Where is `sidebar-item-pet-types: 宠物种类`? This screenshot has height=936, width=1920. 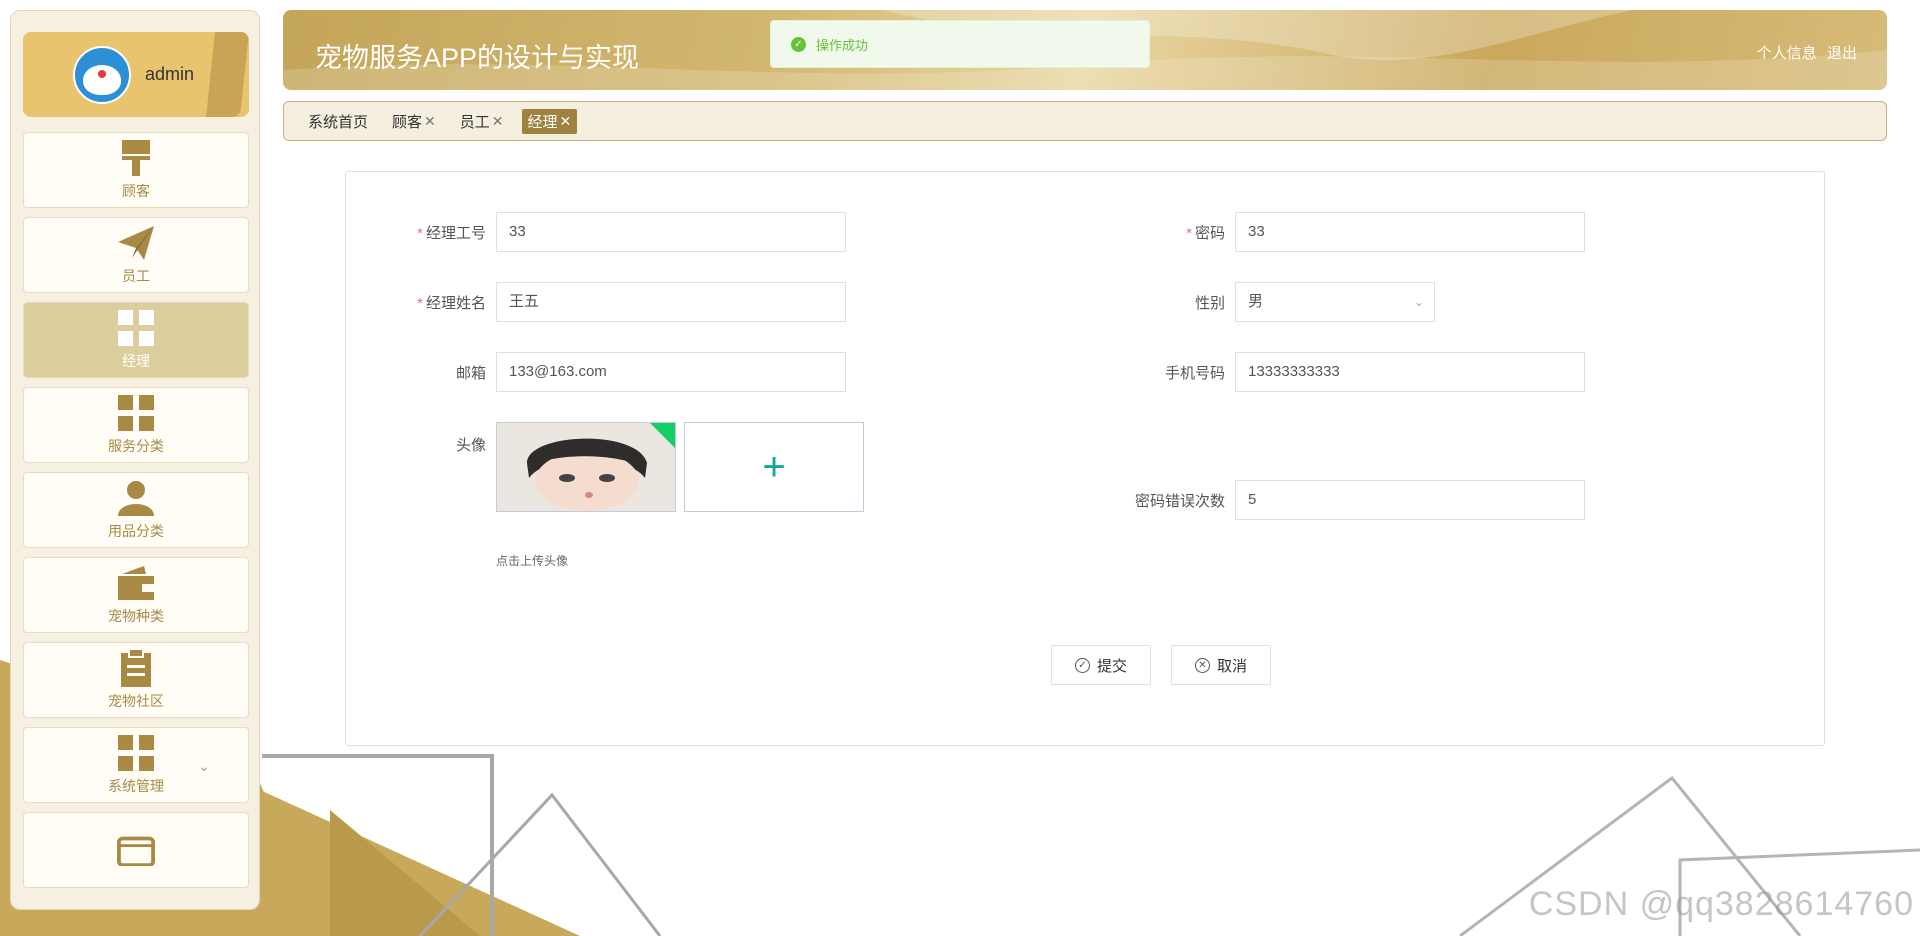 sidebar-item-pet-types: 宠物种类 is located at coordinates (136, 595).